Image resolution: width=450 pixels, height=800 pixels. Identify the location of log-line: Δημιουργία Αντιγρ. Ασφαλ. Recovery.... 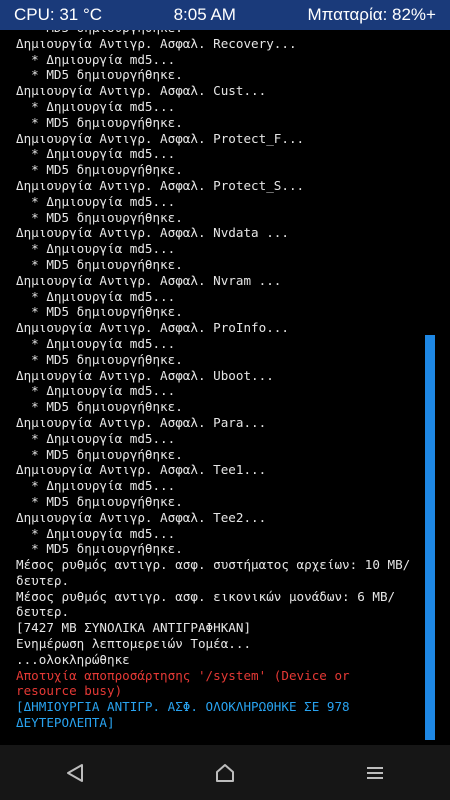
(156, 43).